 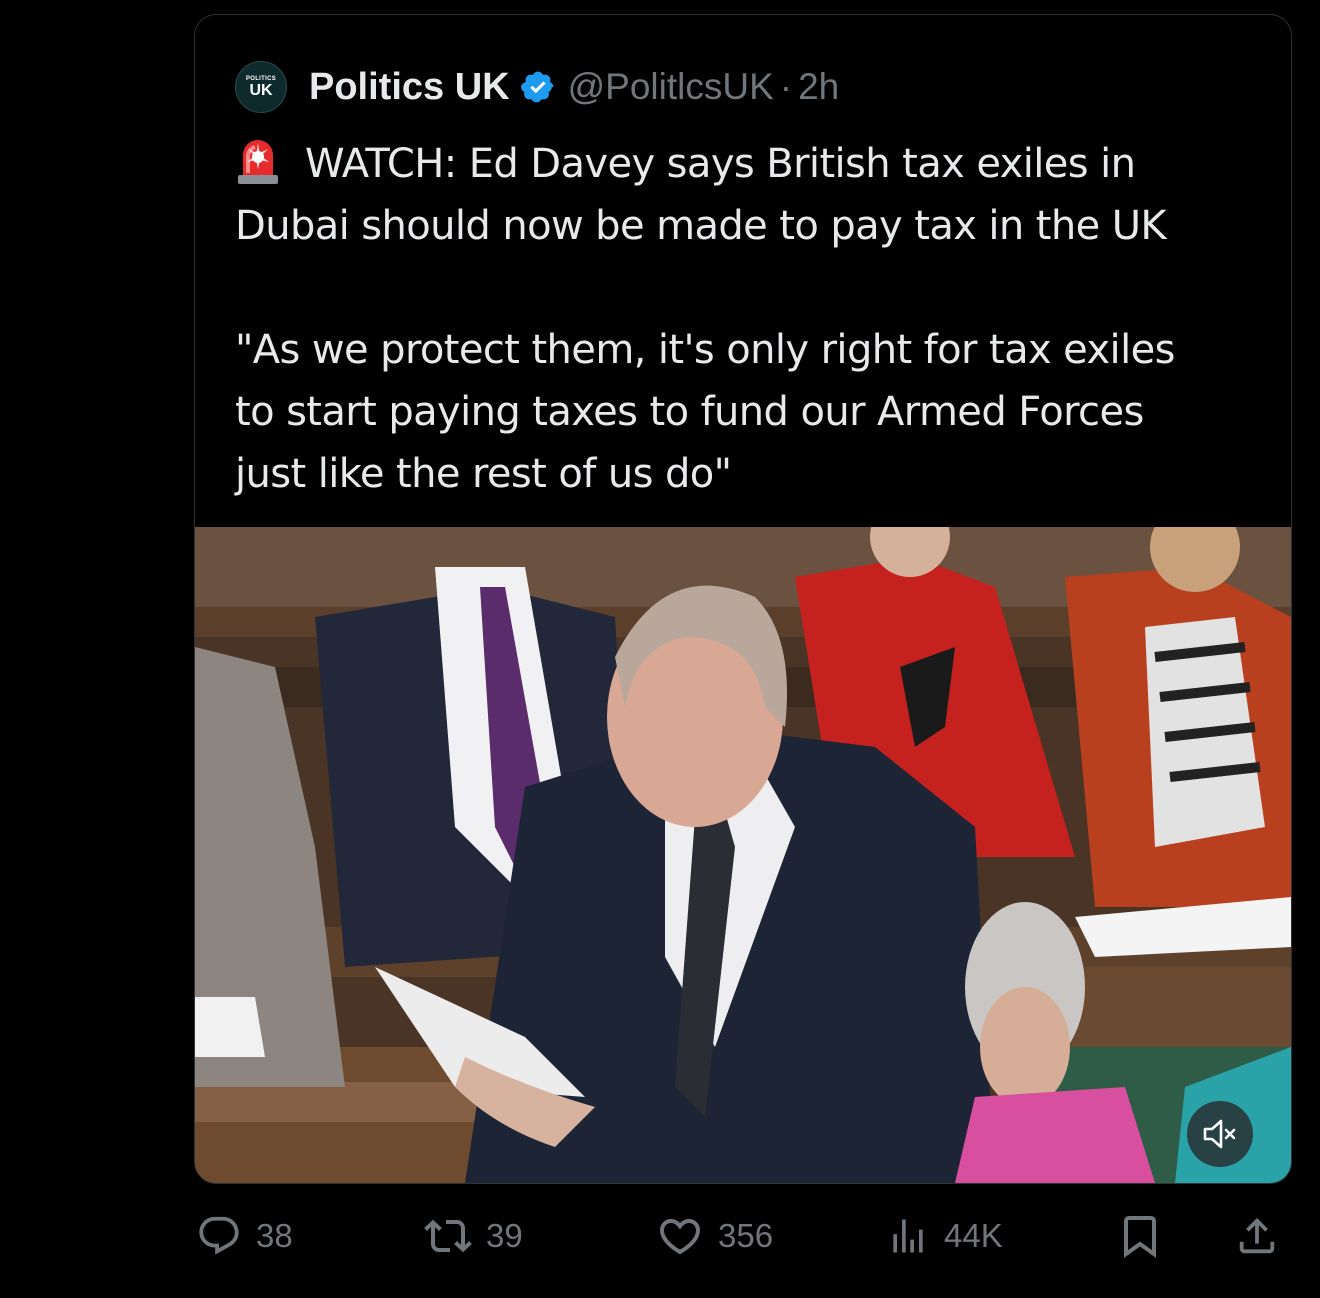 What do you see at coordinates (908, 1236) in the screenshot?
I see `views-chart-icon` at bounding box center [908, 1236].